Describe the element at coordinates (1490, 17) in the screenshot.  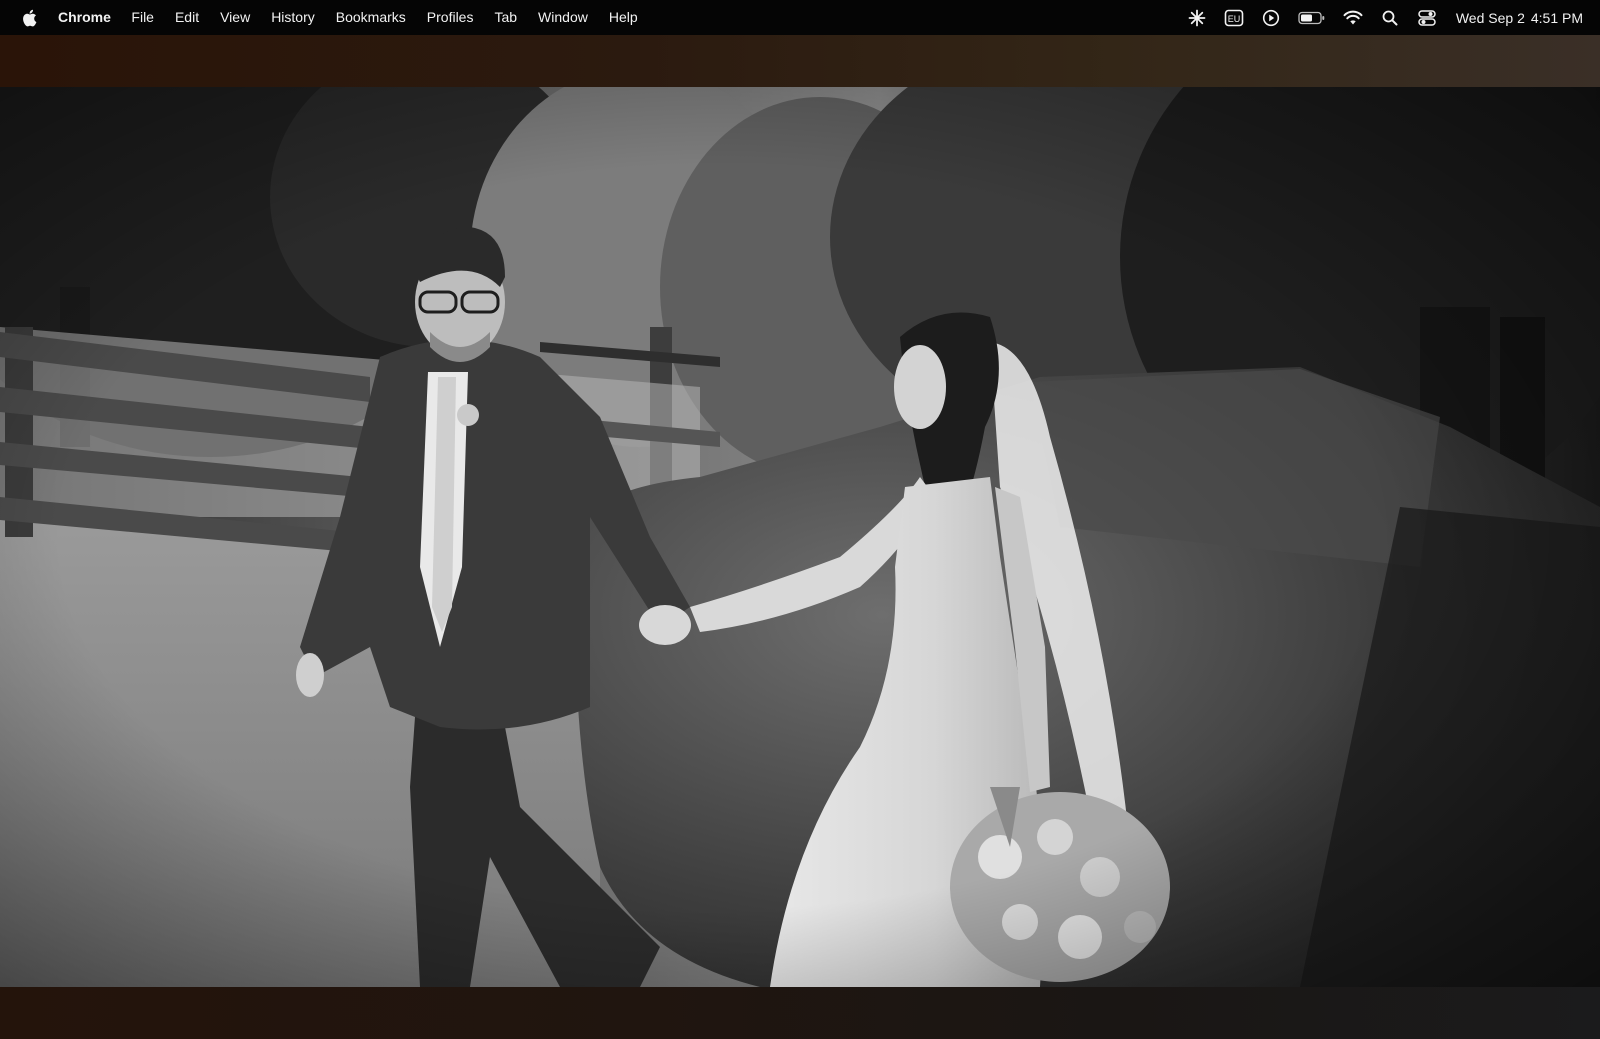
I see `clock-date: Wed Sep 2` at that location.